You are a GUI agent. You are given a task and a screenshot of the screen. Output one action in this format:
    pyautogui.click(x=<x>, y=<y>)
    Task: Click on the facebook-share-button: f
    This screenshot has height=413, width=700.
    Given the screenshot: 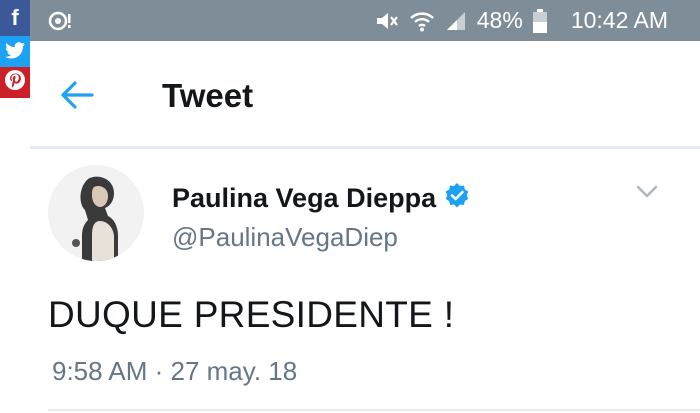 What is the action you would take?
    pyautogui.click(x=15, y=18)
    